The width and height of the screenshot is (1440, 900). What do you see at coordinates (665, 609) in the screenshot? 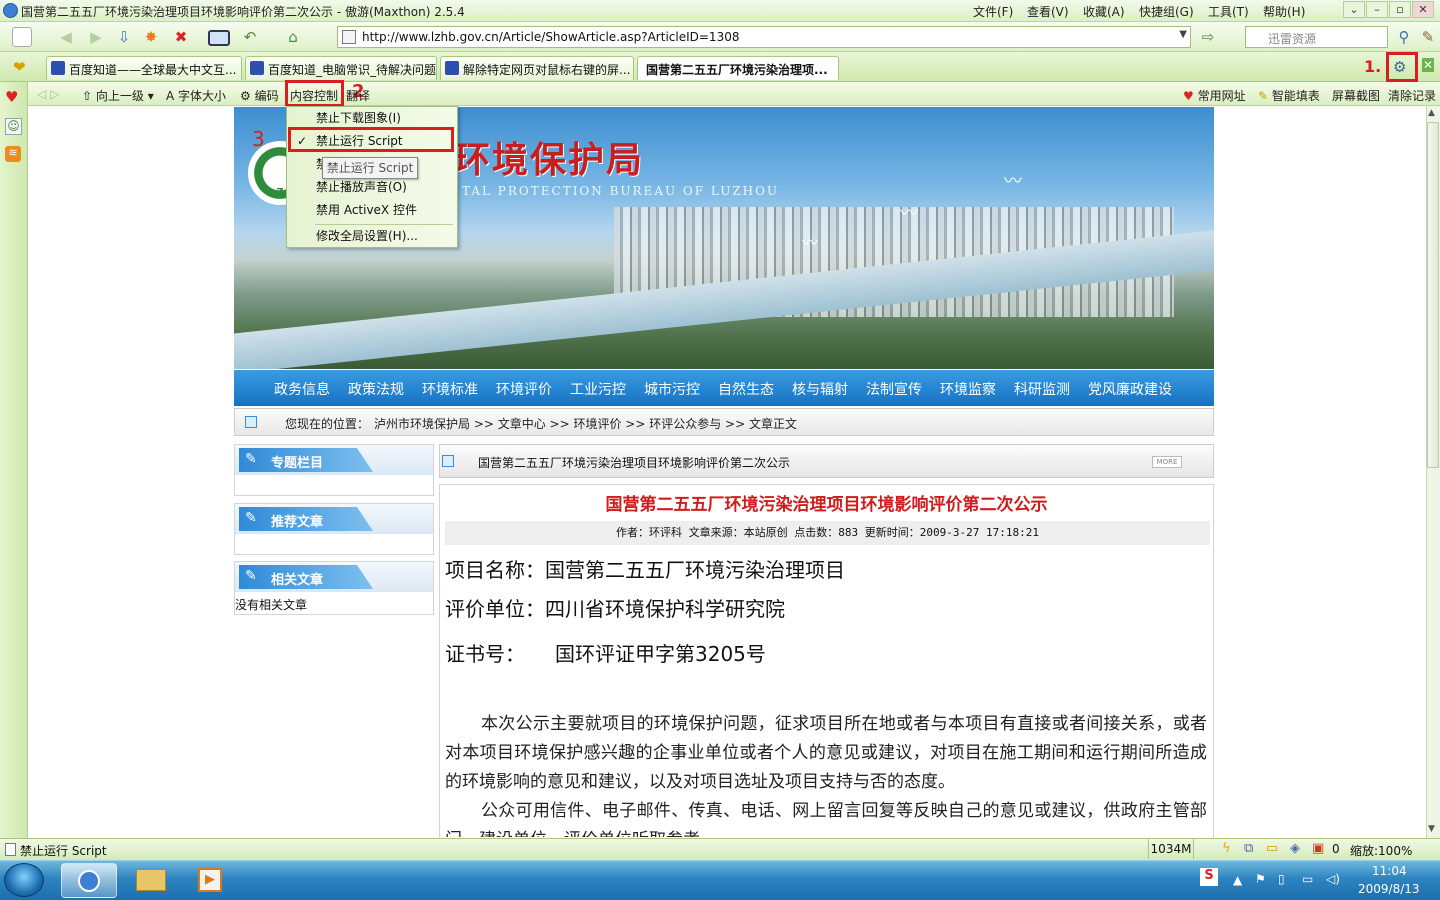
I see `evaluator-value: 四川省环境保护科学研究院` at bounding box center [665, 609].